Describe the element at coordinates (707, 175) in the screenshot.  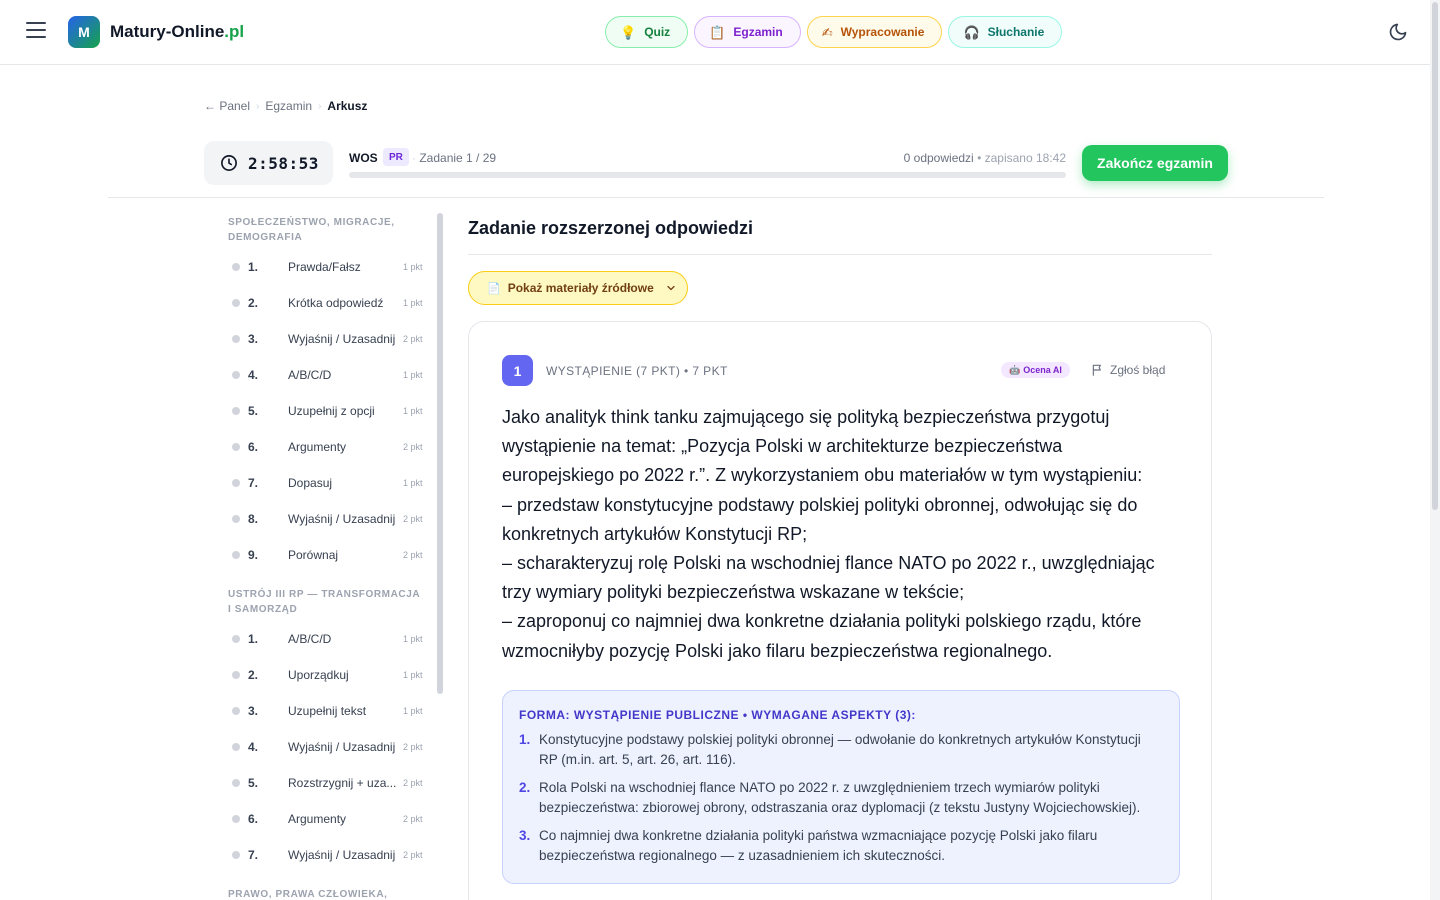
I see `exam-progress-bar` at that location.